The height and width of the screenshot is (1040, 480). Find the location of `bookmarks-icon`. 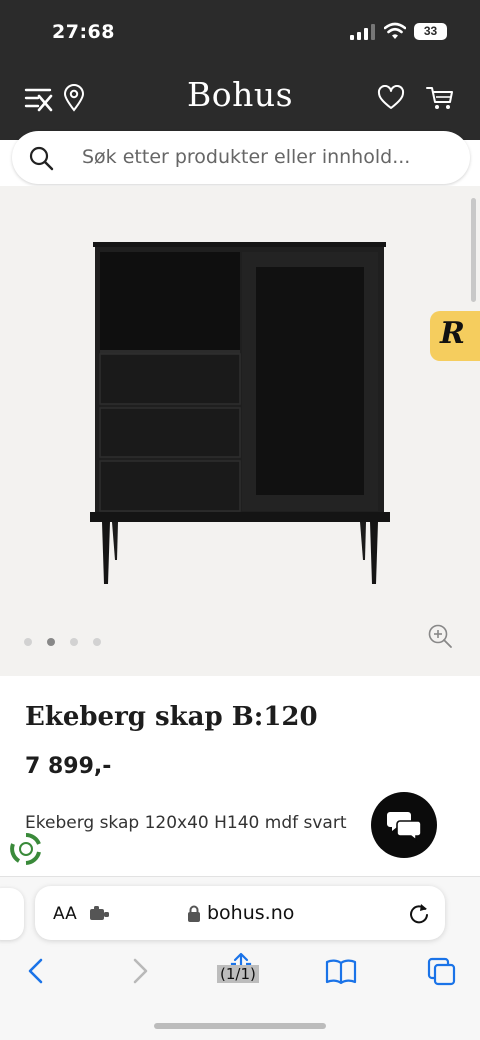

bookmarks-icon is located at coordinates (341, 971).